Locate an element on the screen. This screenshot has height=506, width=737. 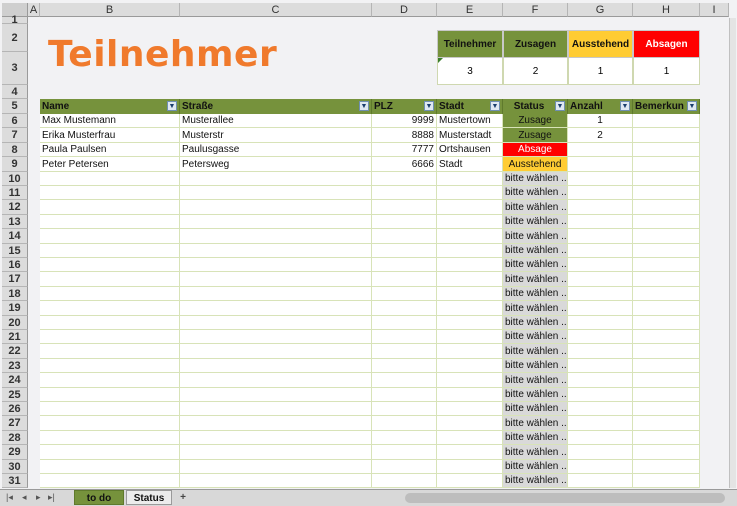
column-header: I is located at coordinates (714, 10).